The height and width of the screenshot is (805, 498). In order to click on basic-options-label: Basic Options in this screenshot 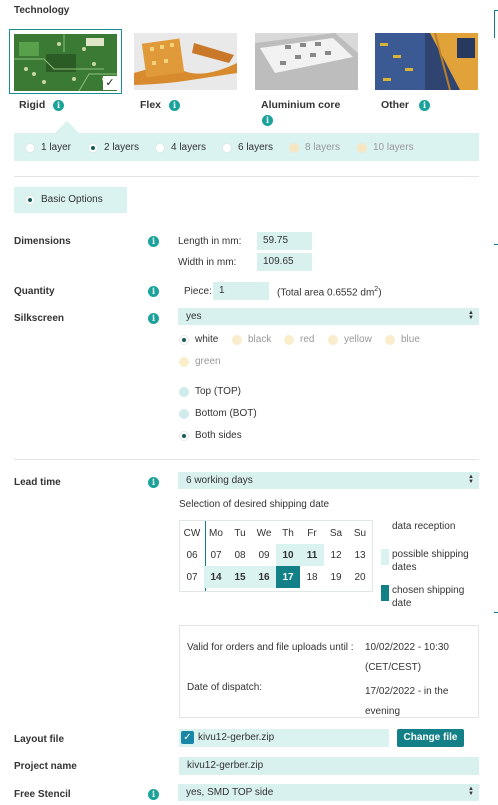, I will do `click(72, 199)`.